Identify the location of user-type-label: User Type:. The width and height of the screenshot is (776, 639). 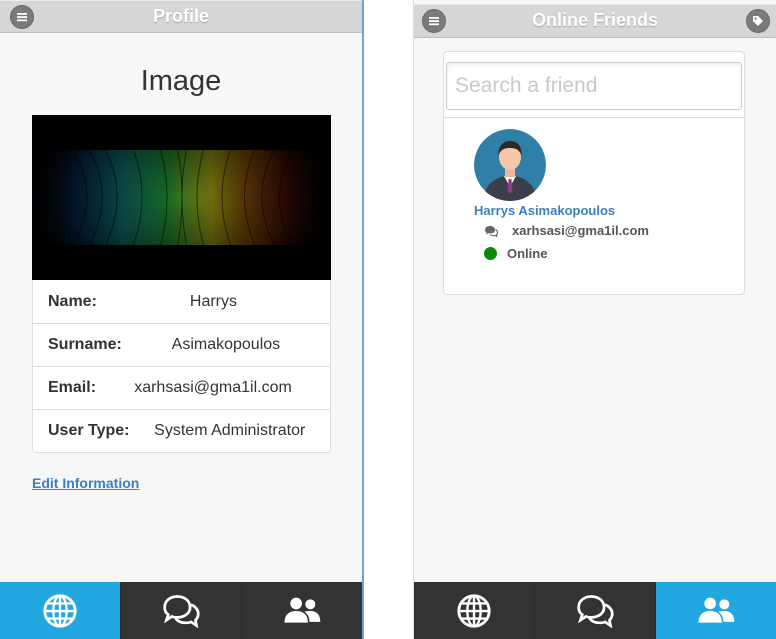
(89, 430).